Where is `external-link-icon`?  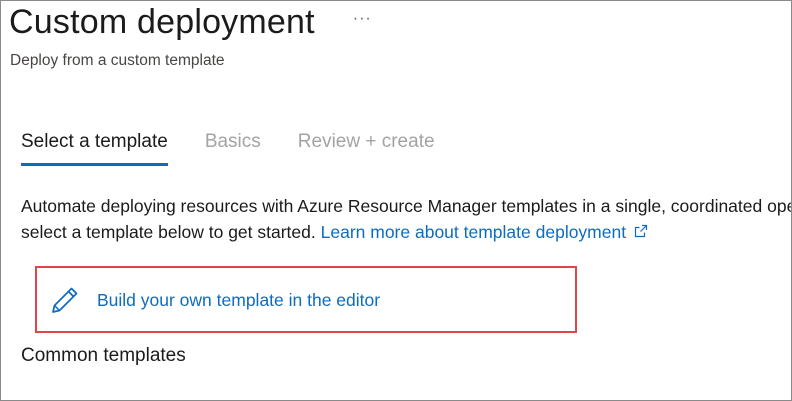 external-link-icon is located at coordinates (641, 231).